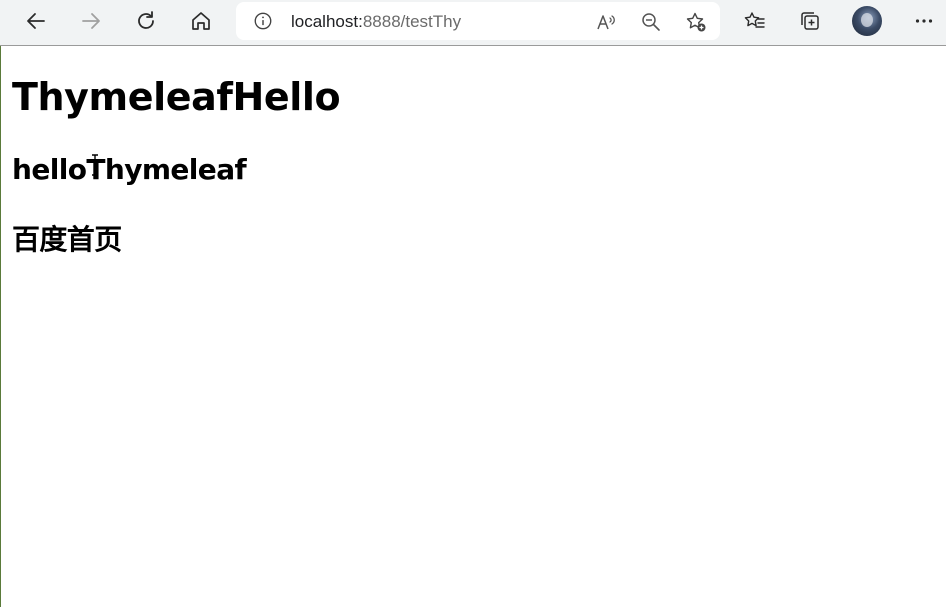 Image resolution: width=946 pixels, height=607 pixels. Describe the element at coordinates (67, 238) in the screenshot. I see `baidu-link-heading: 百度首页` at that location.